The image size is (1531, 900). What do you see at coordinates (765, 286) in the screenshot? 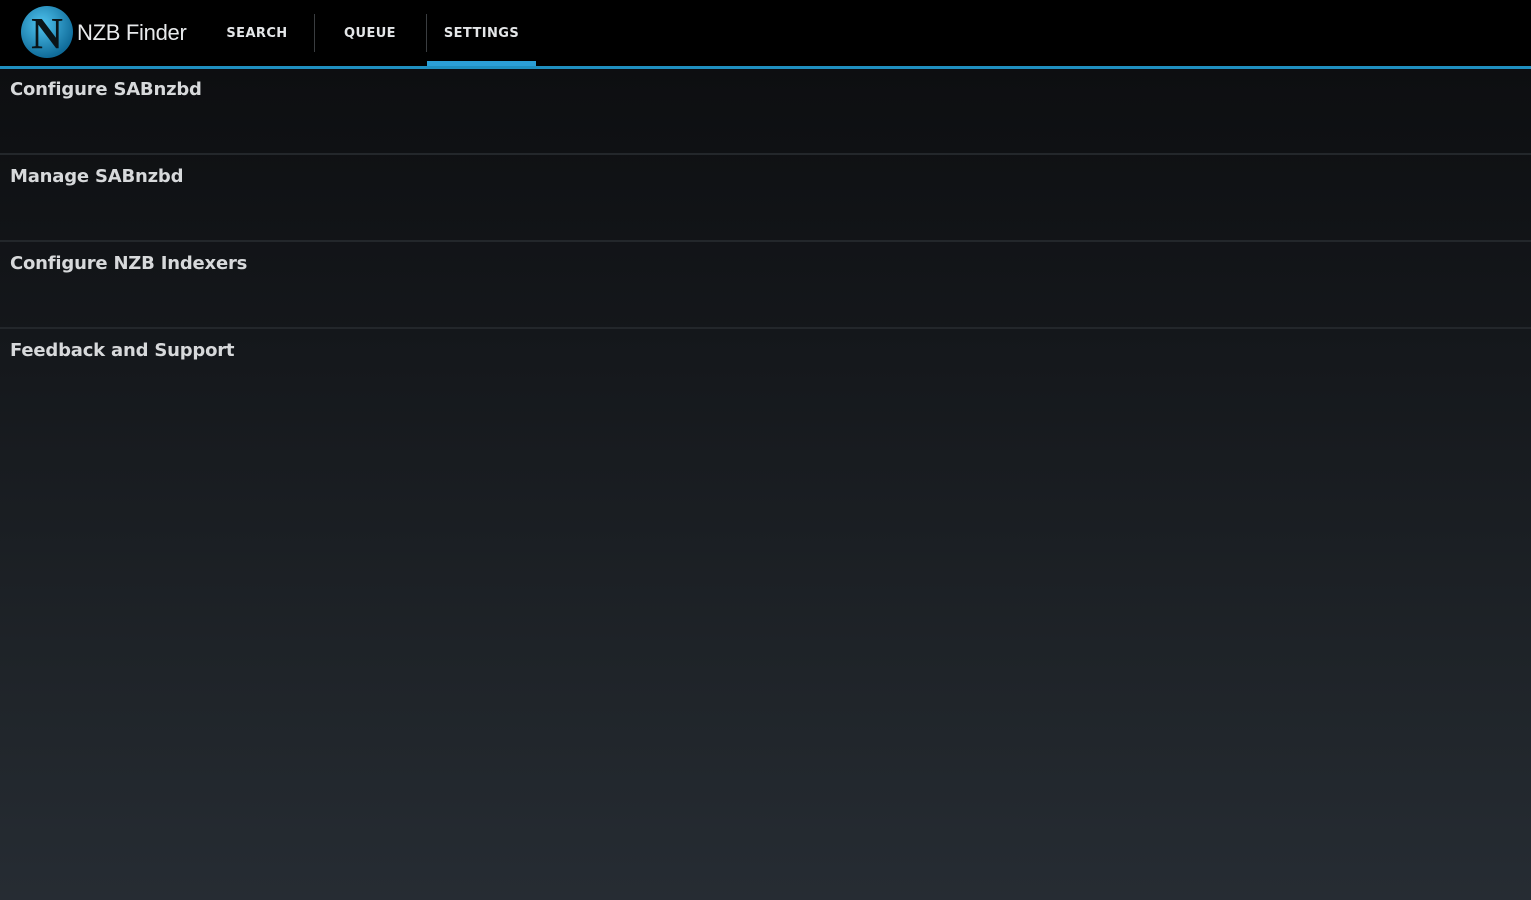
I see `pref-item-configure-nzb-indexers: Configure NZB Indexers` at bounding box center [765, 286].